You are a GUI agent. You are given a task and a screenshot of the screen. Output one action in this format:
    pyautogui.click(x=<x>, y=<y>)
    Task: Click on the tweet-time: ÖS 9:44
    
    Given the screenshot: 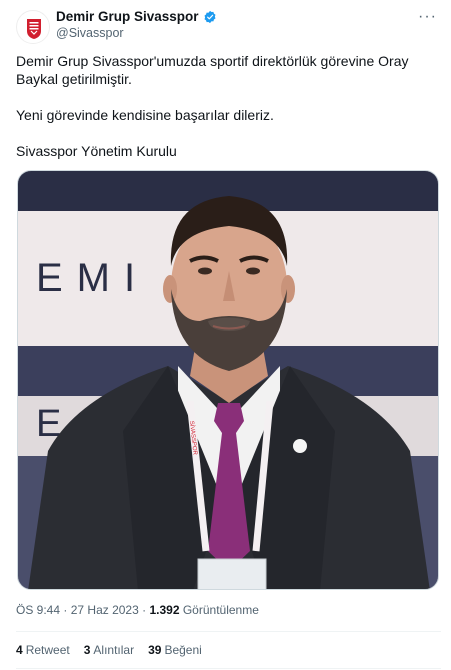 What is the action you would take?
    pyautogui.click(x=38, y=610)
    